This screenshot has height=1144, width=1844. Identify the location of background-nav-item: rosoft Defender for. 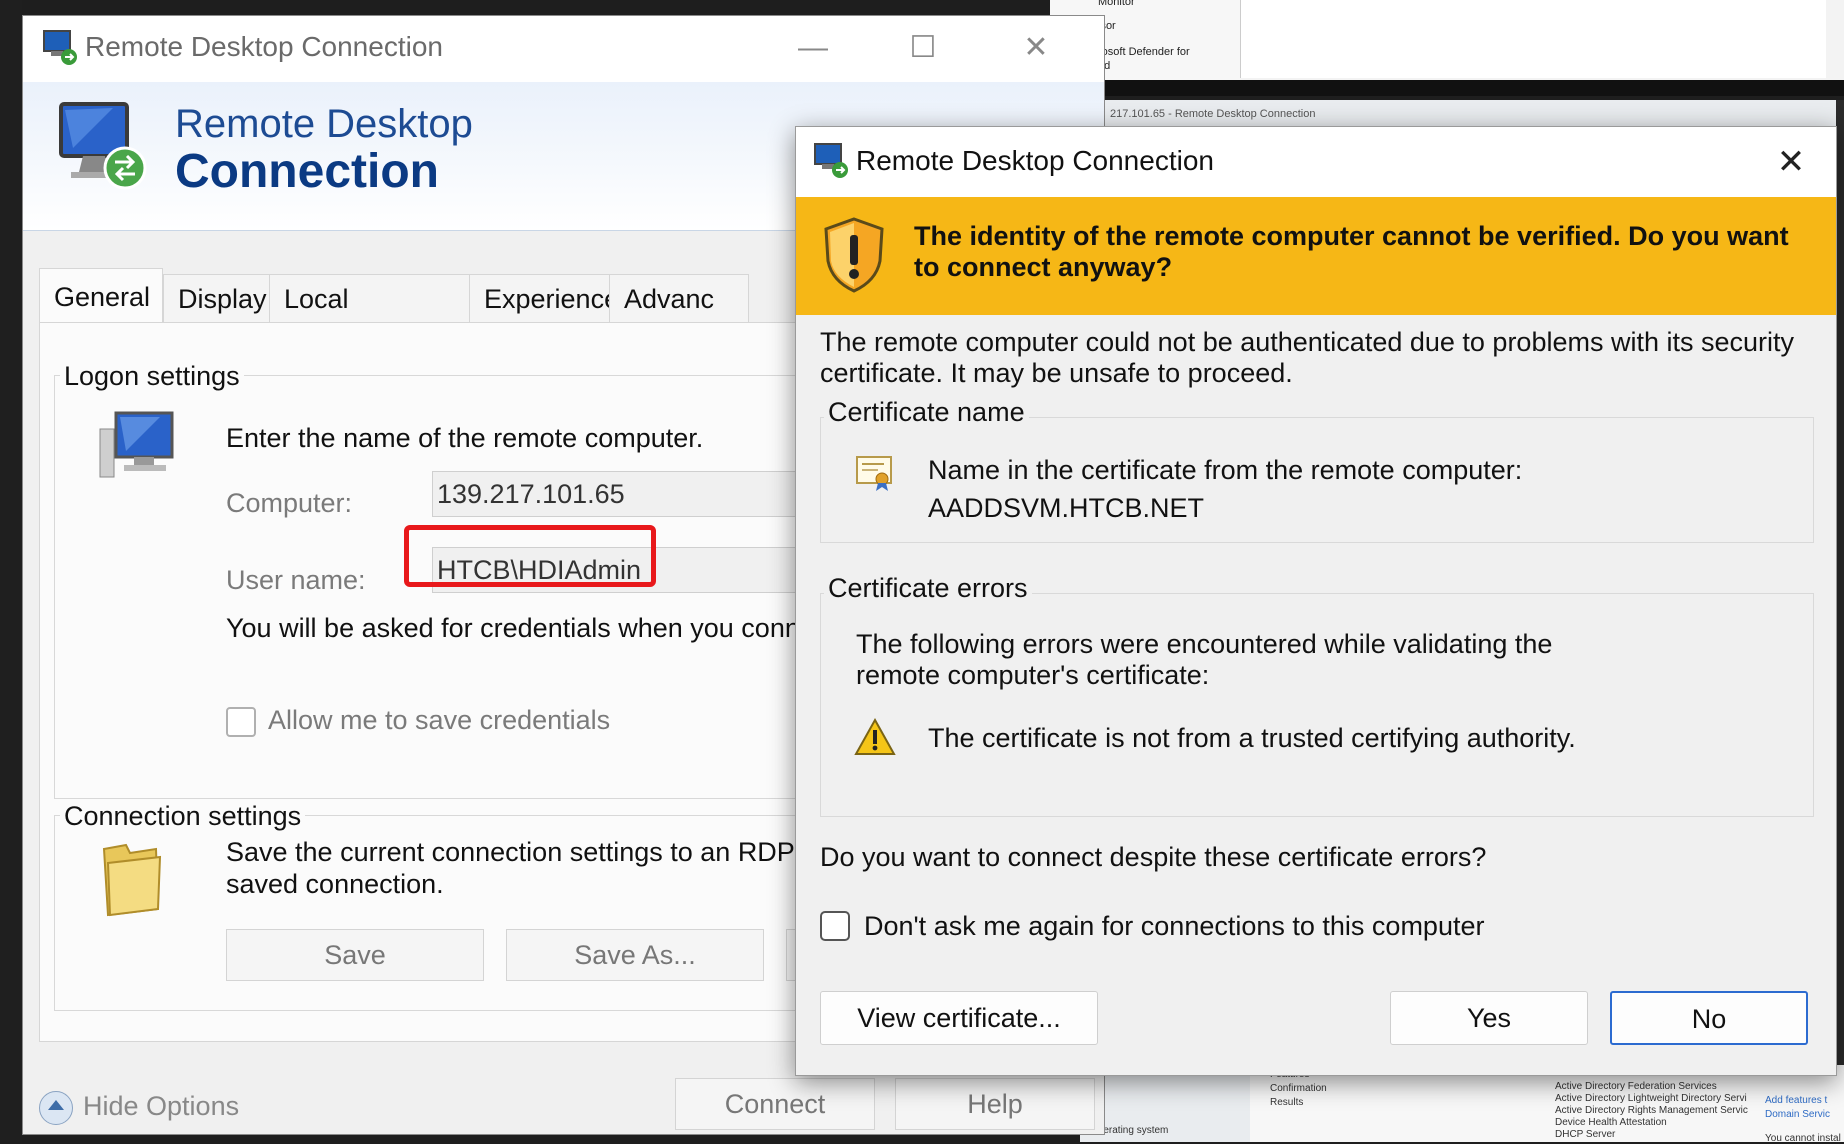
(1144, 52).